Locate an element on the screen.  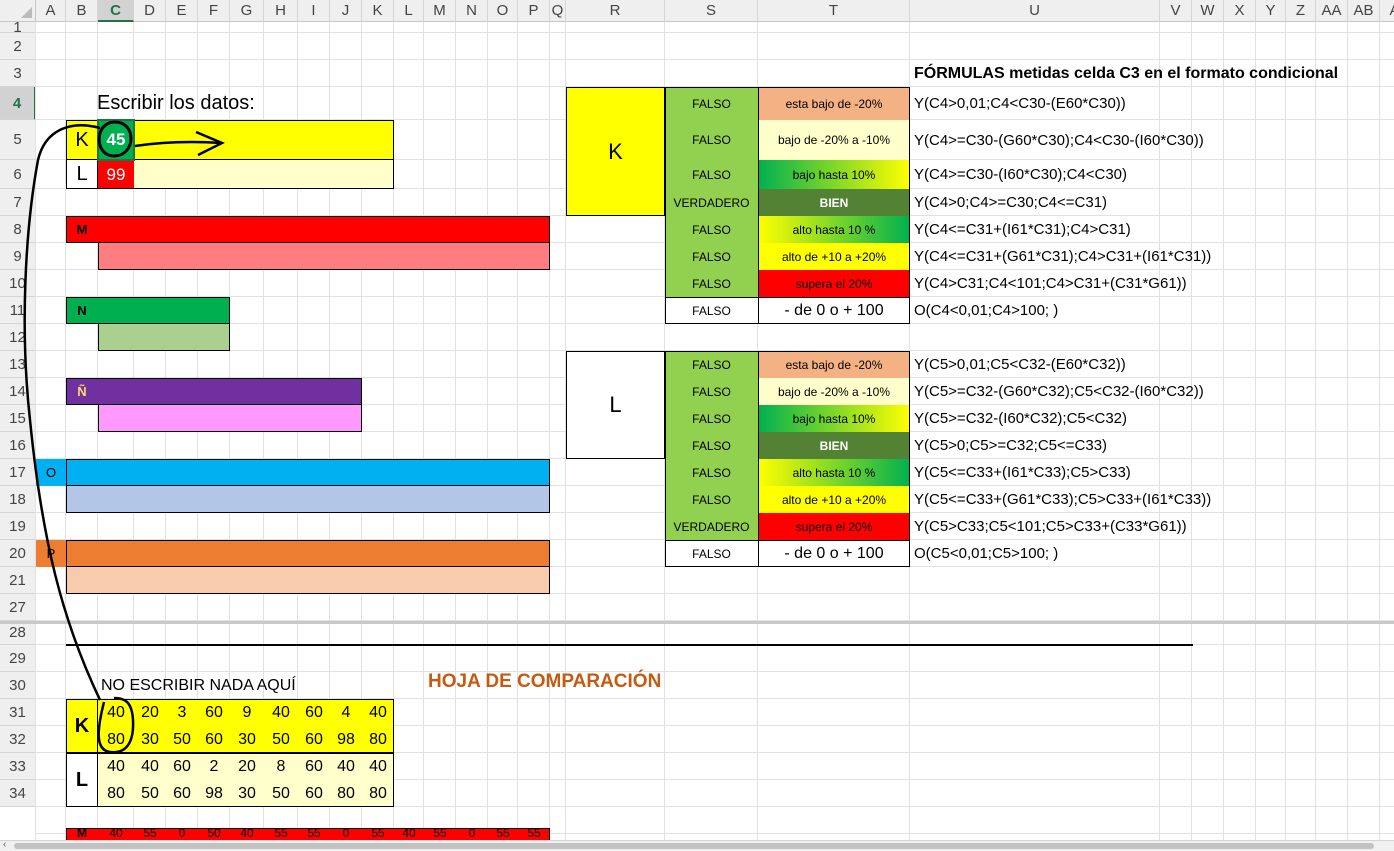
column-header-e: E is located at coordinates (182, 11).